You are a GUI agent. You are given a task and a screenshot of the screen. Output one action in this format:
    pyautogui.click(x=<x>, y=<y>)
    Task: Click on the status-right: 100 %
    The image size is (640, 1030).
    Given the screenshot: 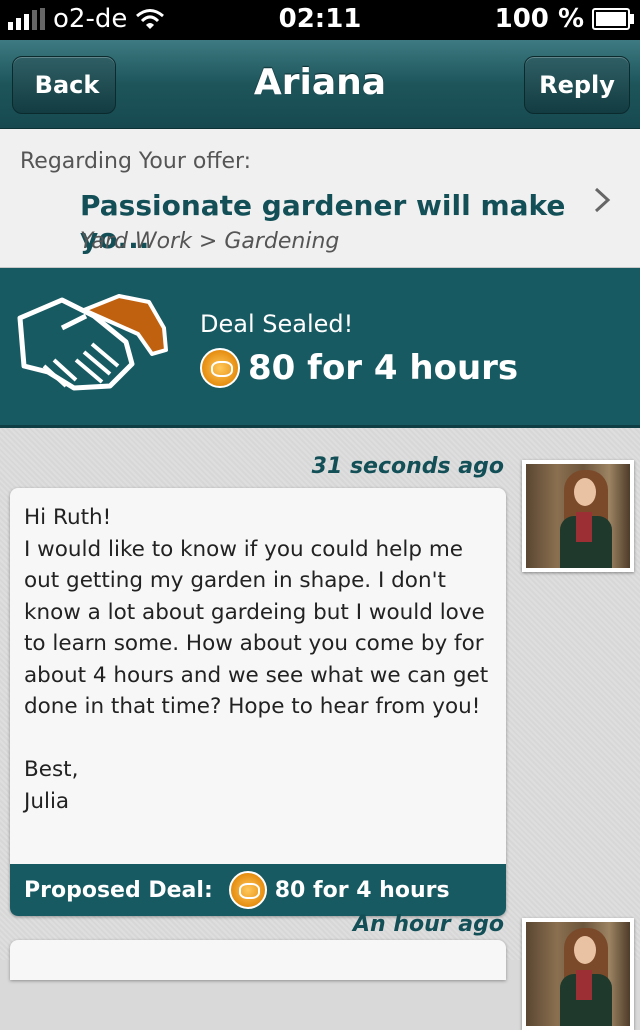 What is the action you would take?
    pyautogui.click(x=564, y=19)
    